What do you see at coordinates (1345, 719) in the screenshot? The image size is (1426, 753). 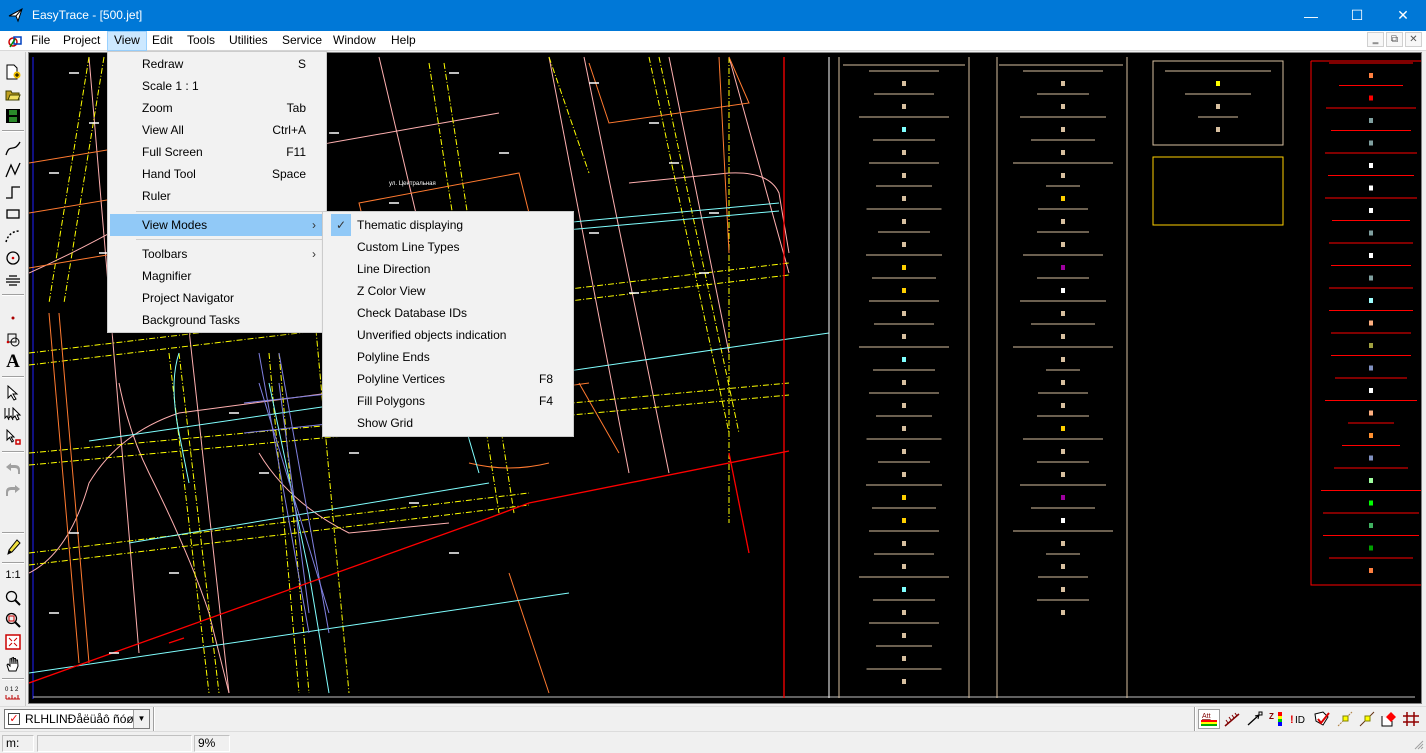 I see `polyline-ends-button` at bounding box center [1345, 719].